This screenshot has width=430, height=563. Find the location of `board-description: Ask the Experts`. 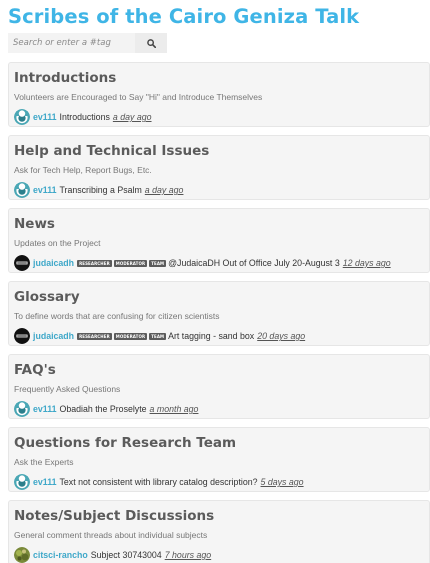

board-description: Ask the Experts is located at coordinates (44, 462).